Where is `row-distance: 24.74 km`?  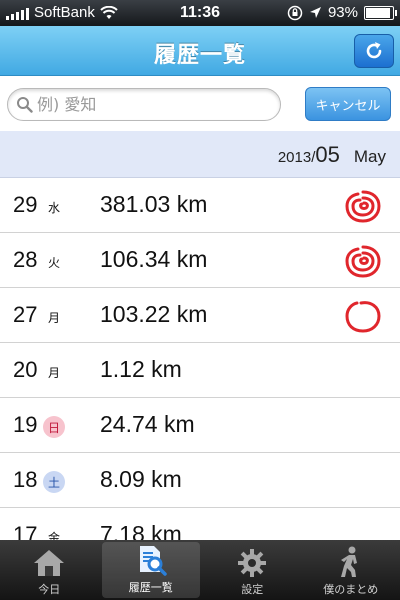
row-distance: 24.74 km is located at coordinates (147, 424).